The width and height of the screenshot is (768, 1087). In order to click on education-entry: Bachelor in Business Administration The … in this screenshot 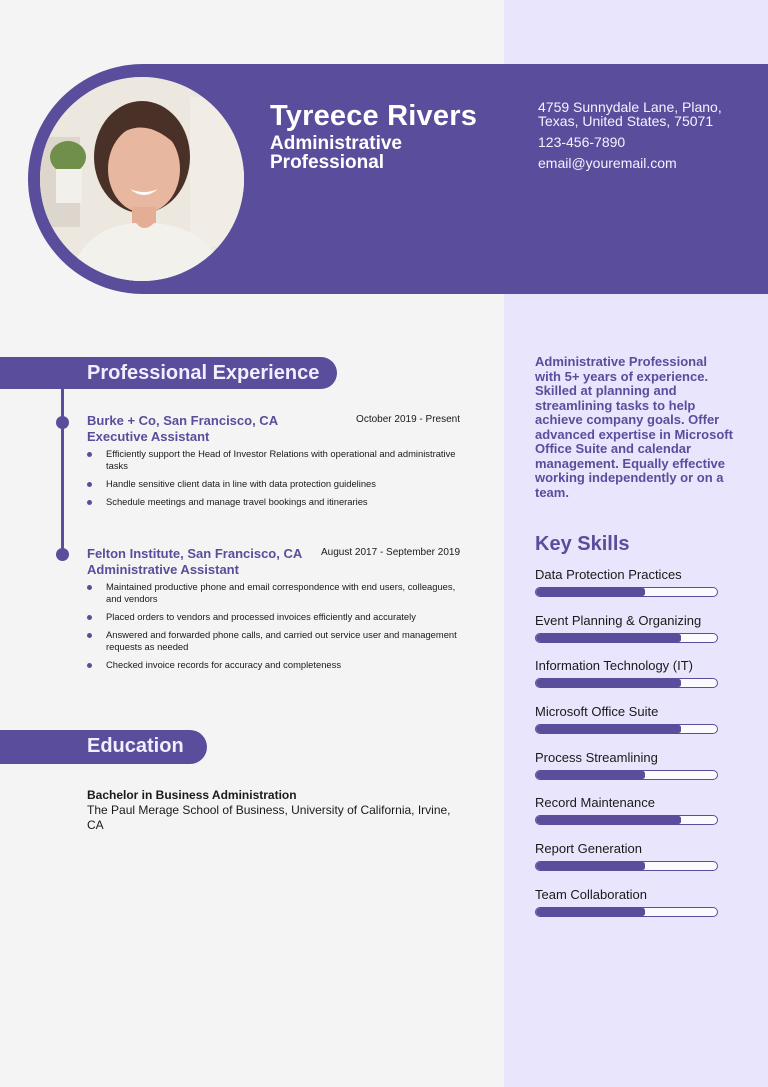, I will do `click(277, 810)`.